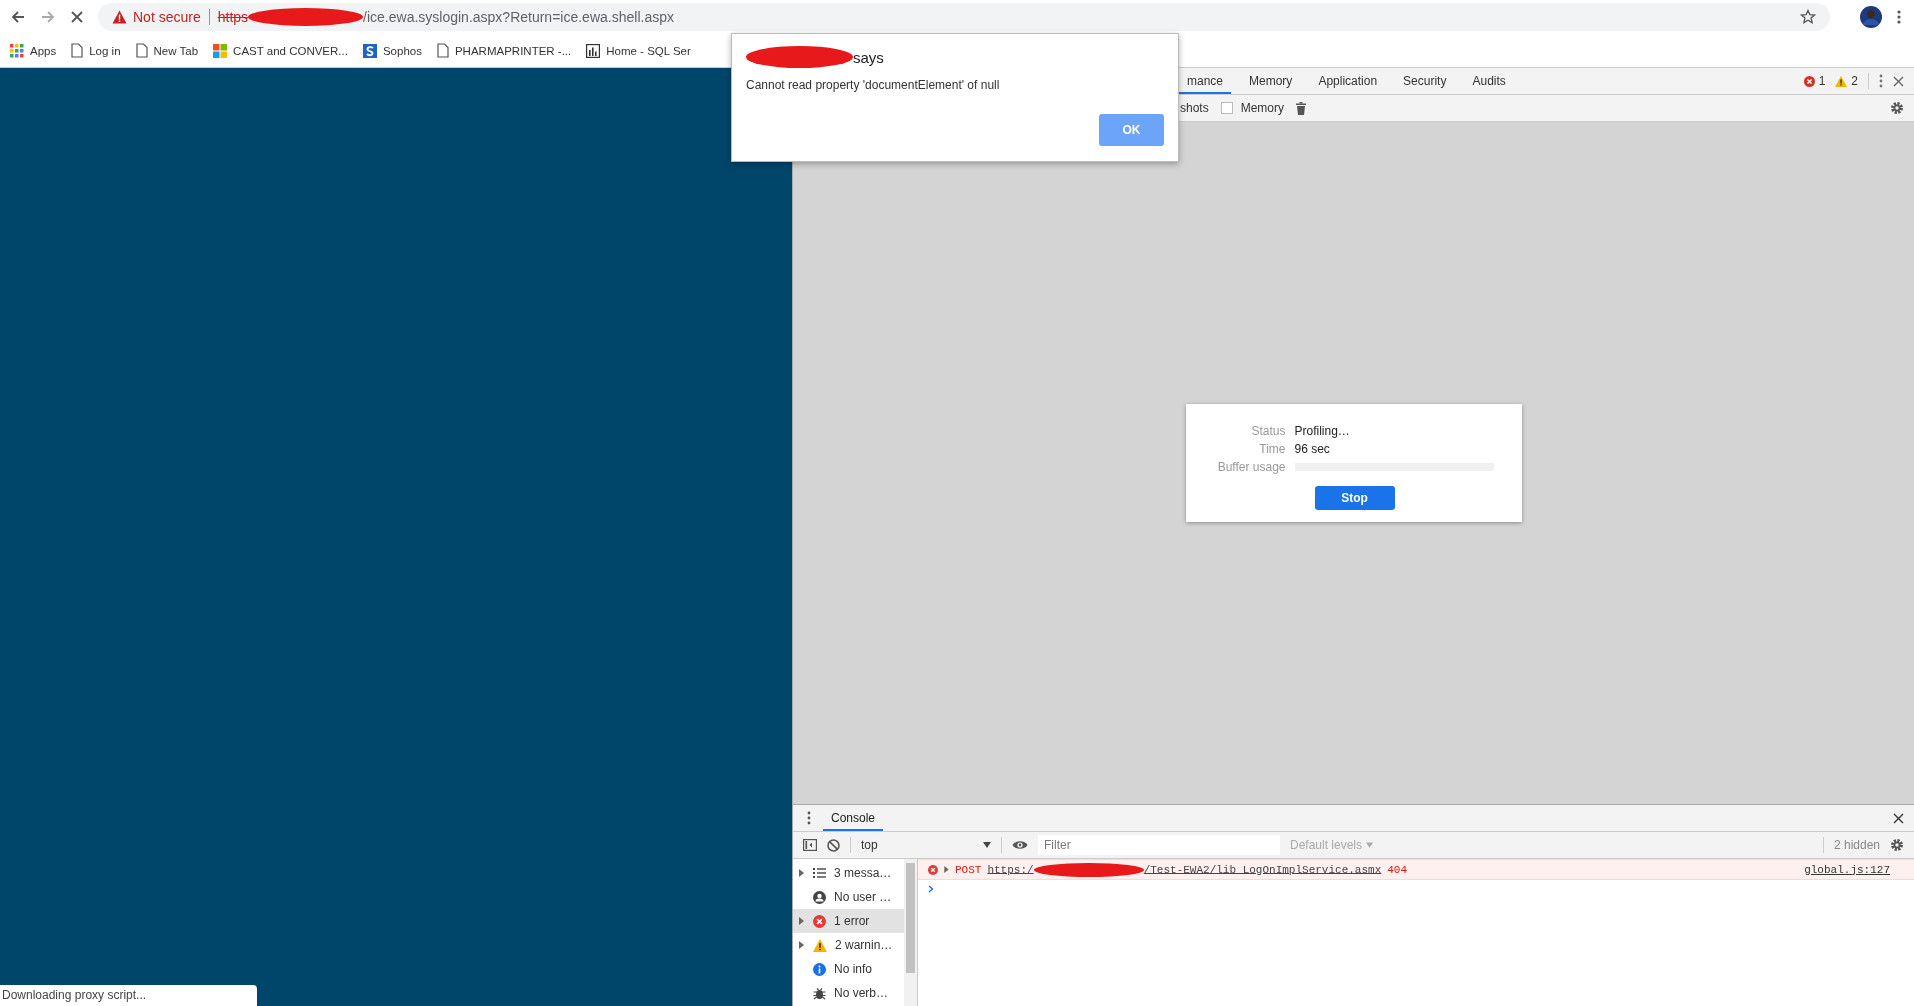 The width and height of the screenshot is (1914, 1006). Describe the element at coordinates (1871, 17) in the screenshot. I see `avatar-icon` at that location.